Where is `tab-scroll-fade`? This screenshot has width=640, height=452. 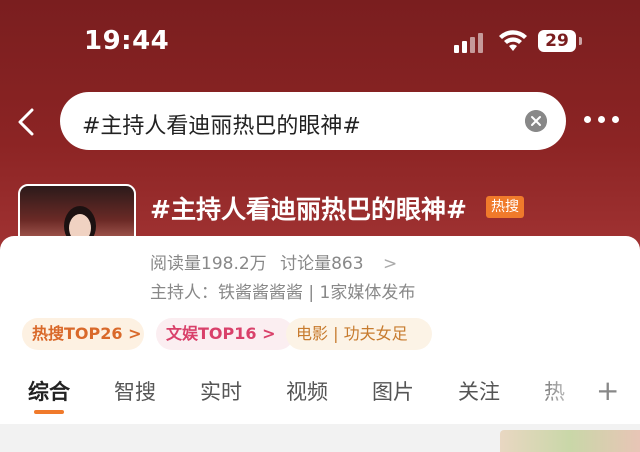 tab-scroll-fade is located at coordinates (560, 390).